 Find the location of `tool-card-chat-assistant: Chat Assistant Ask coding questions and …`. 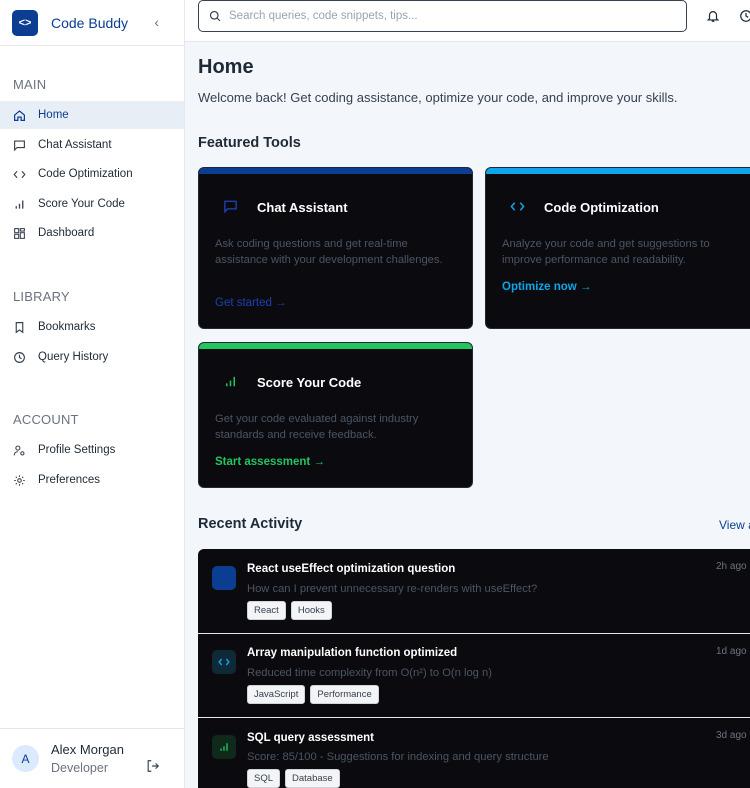

tool-card-chat-assistant: Chat Assistant Ask coding questions and … is located at coordinates (335, 248).